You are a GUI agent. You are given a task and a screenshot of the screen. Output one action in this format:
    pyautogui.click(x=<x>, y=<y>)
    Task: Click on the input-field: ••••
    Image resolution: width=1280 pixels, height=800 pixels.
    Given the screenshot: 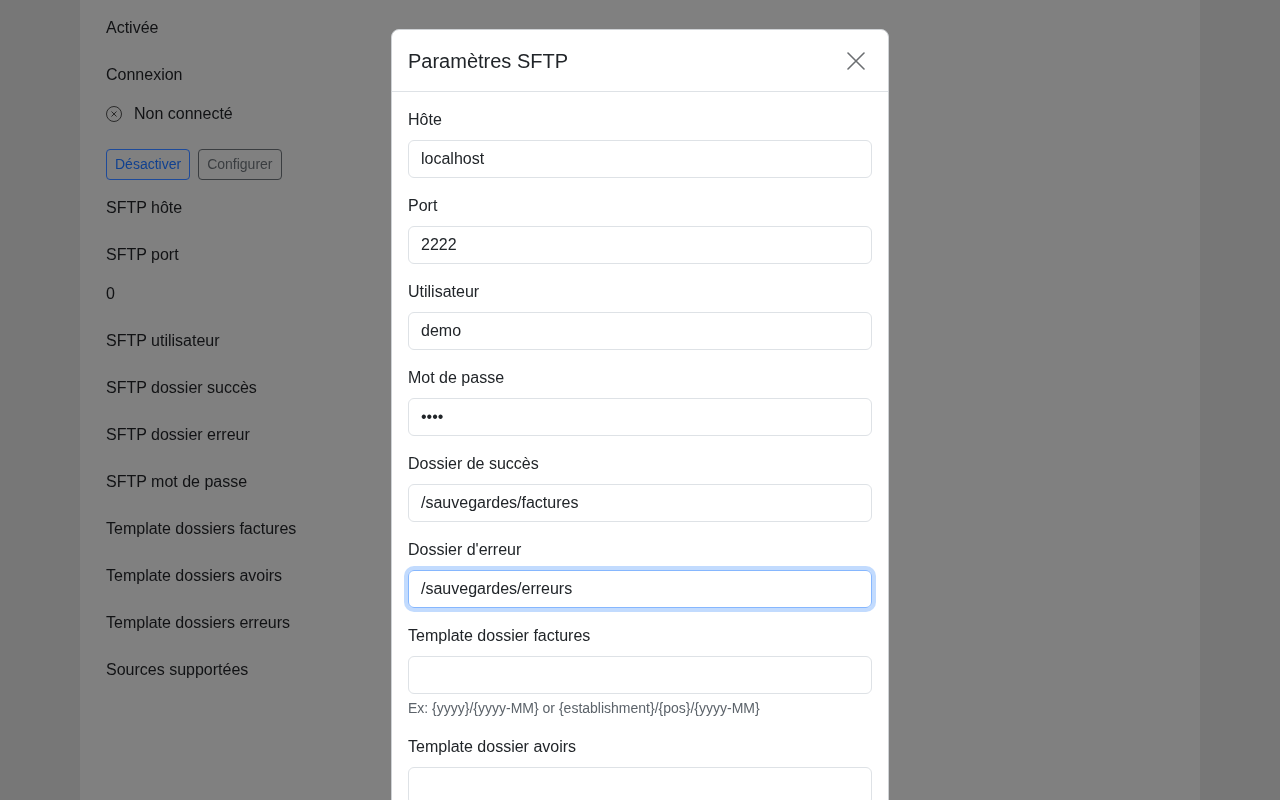 What is the action you would take?
    pyautogui.click(x=640, y=417)
    